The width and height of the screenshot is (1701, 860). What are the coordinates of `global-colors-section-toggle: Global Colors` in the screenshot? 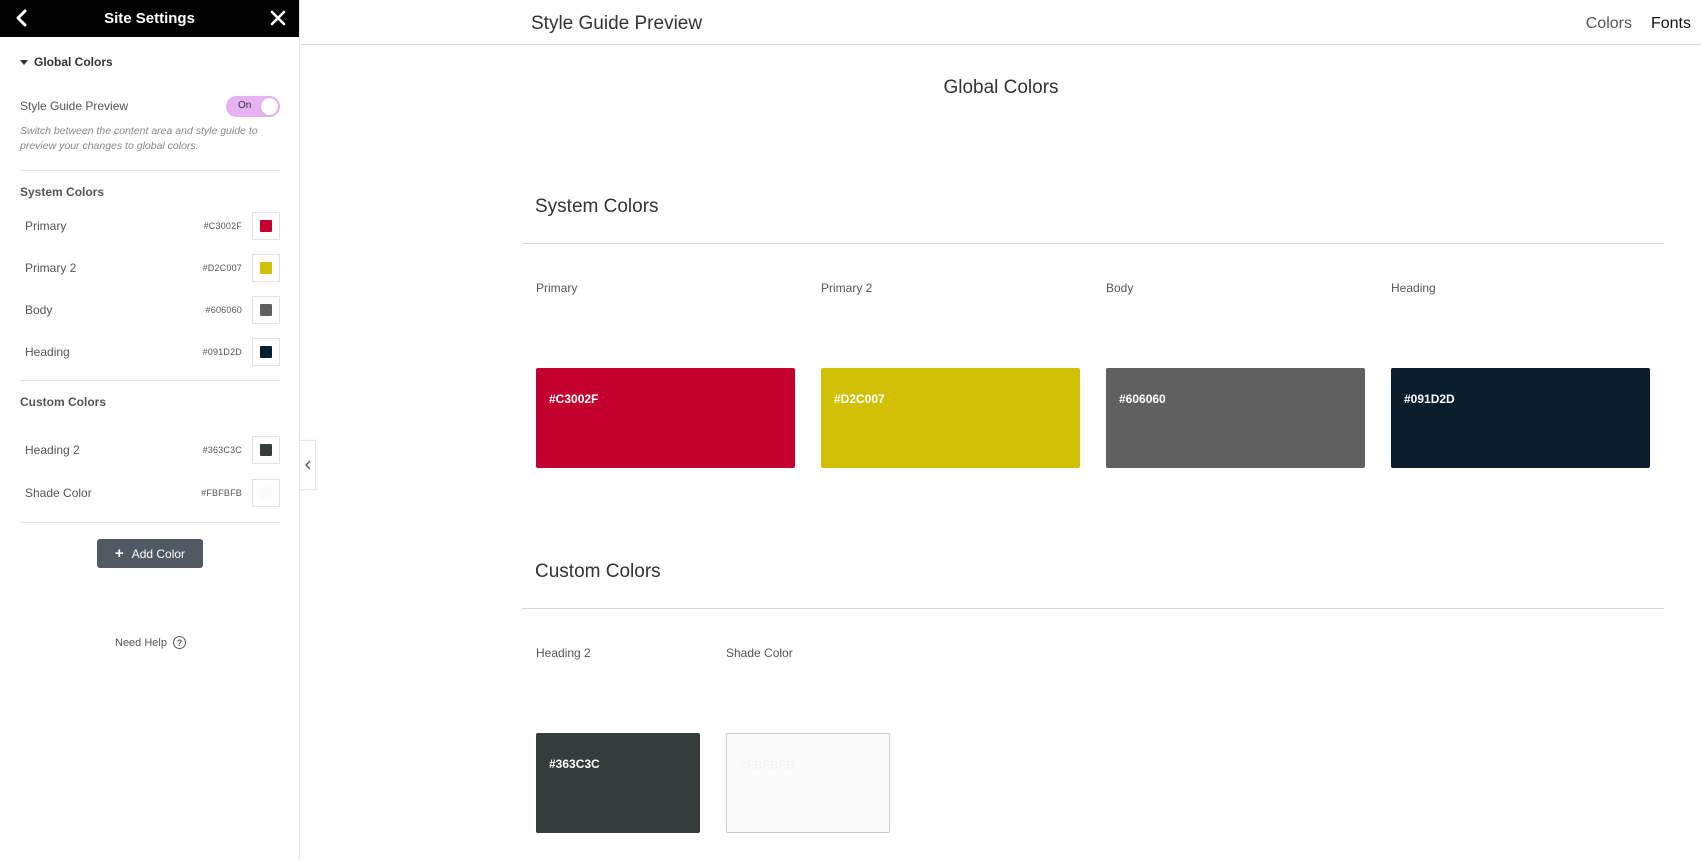 It's located at (66, 62).